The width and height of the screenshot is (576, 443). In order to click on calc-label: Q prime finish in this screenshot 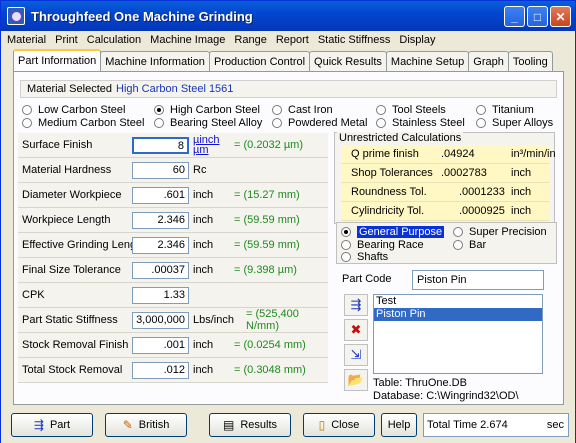, I will do `click(385, 154)`.